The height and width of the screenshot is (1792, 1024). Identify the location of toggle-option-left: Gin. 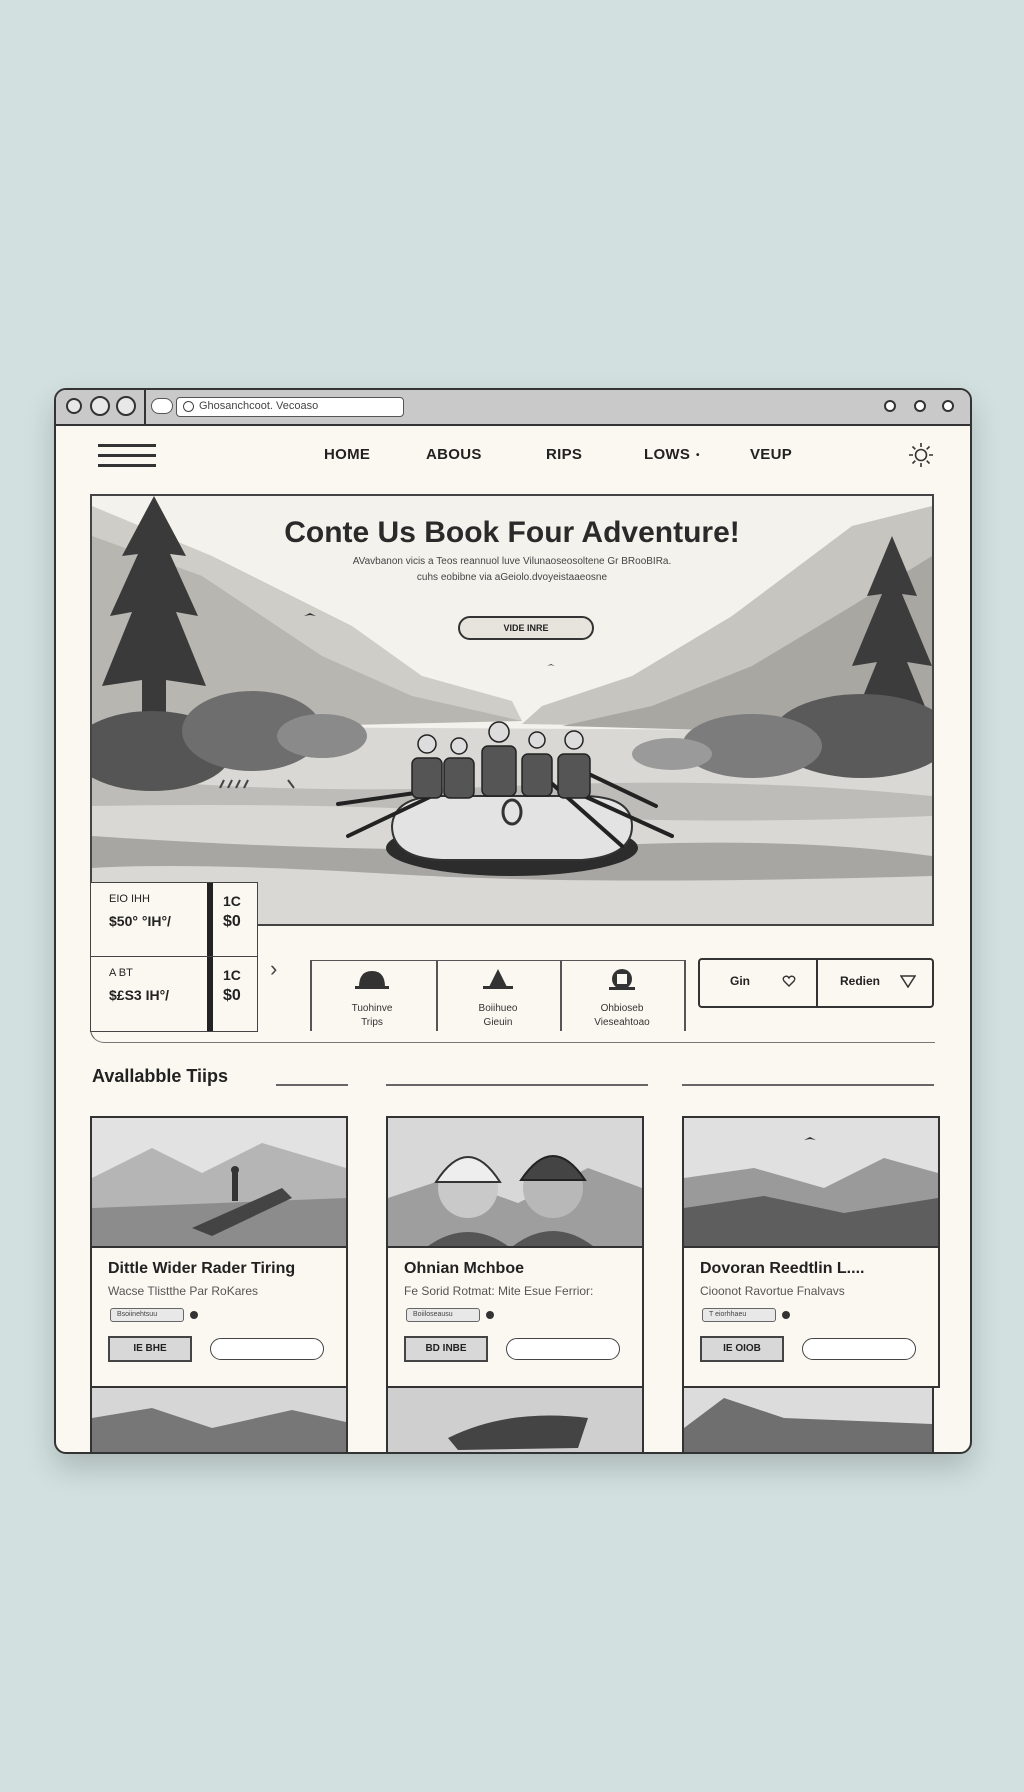
(740, 981).